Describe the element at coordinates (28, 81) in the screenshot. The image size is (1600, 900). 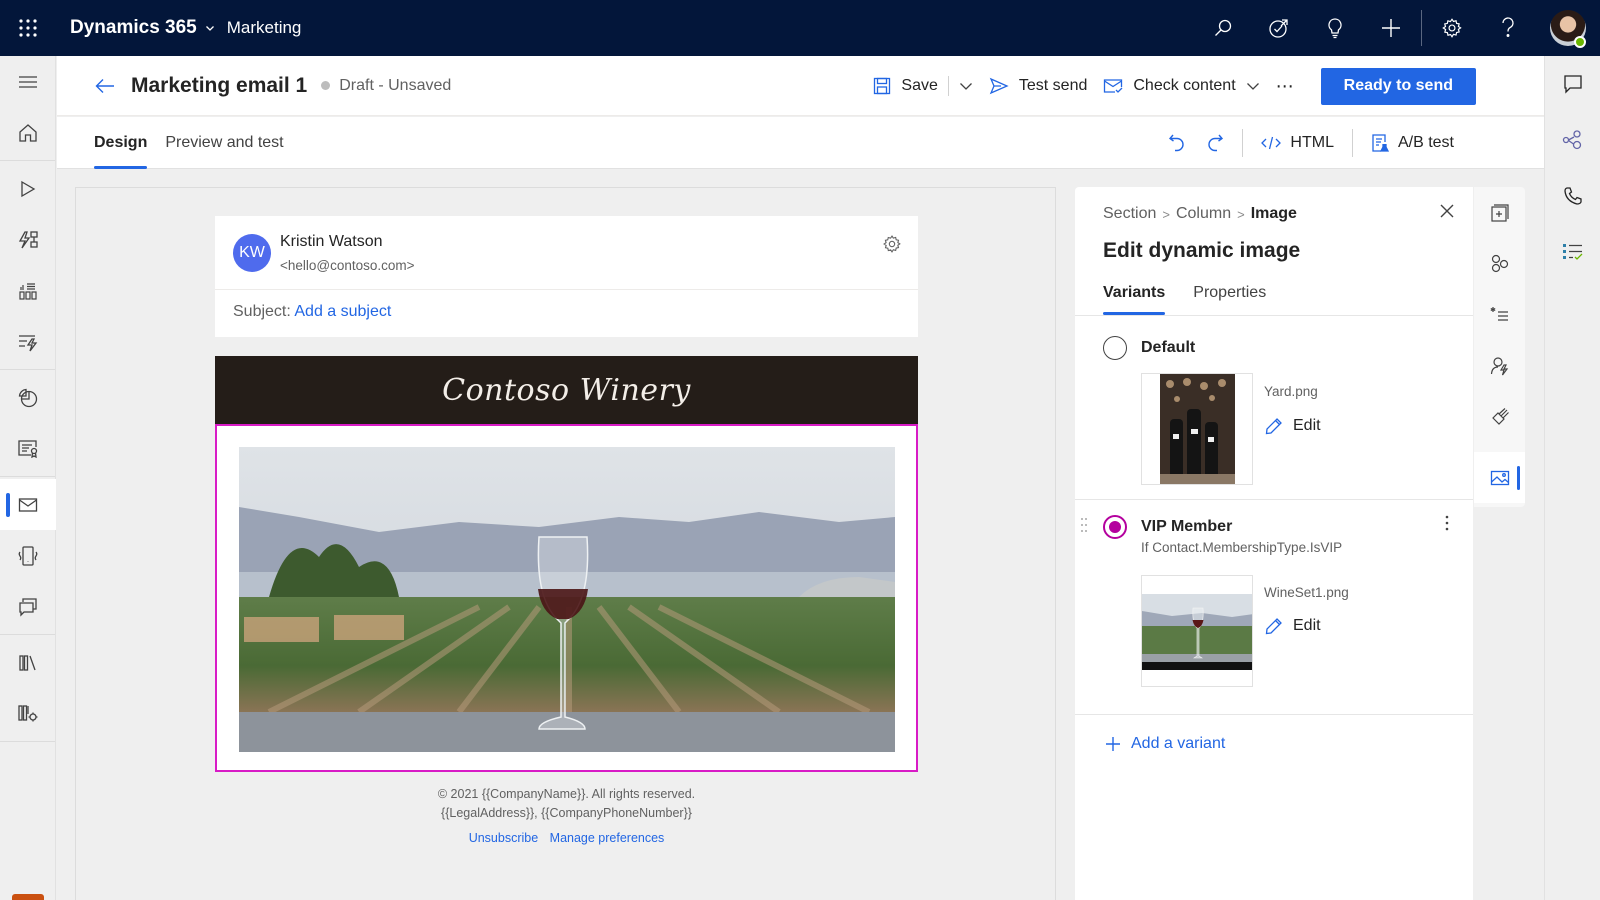
I see `nav-menu-toggle` at that location.